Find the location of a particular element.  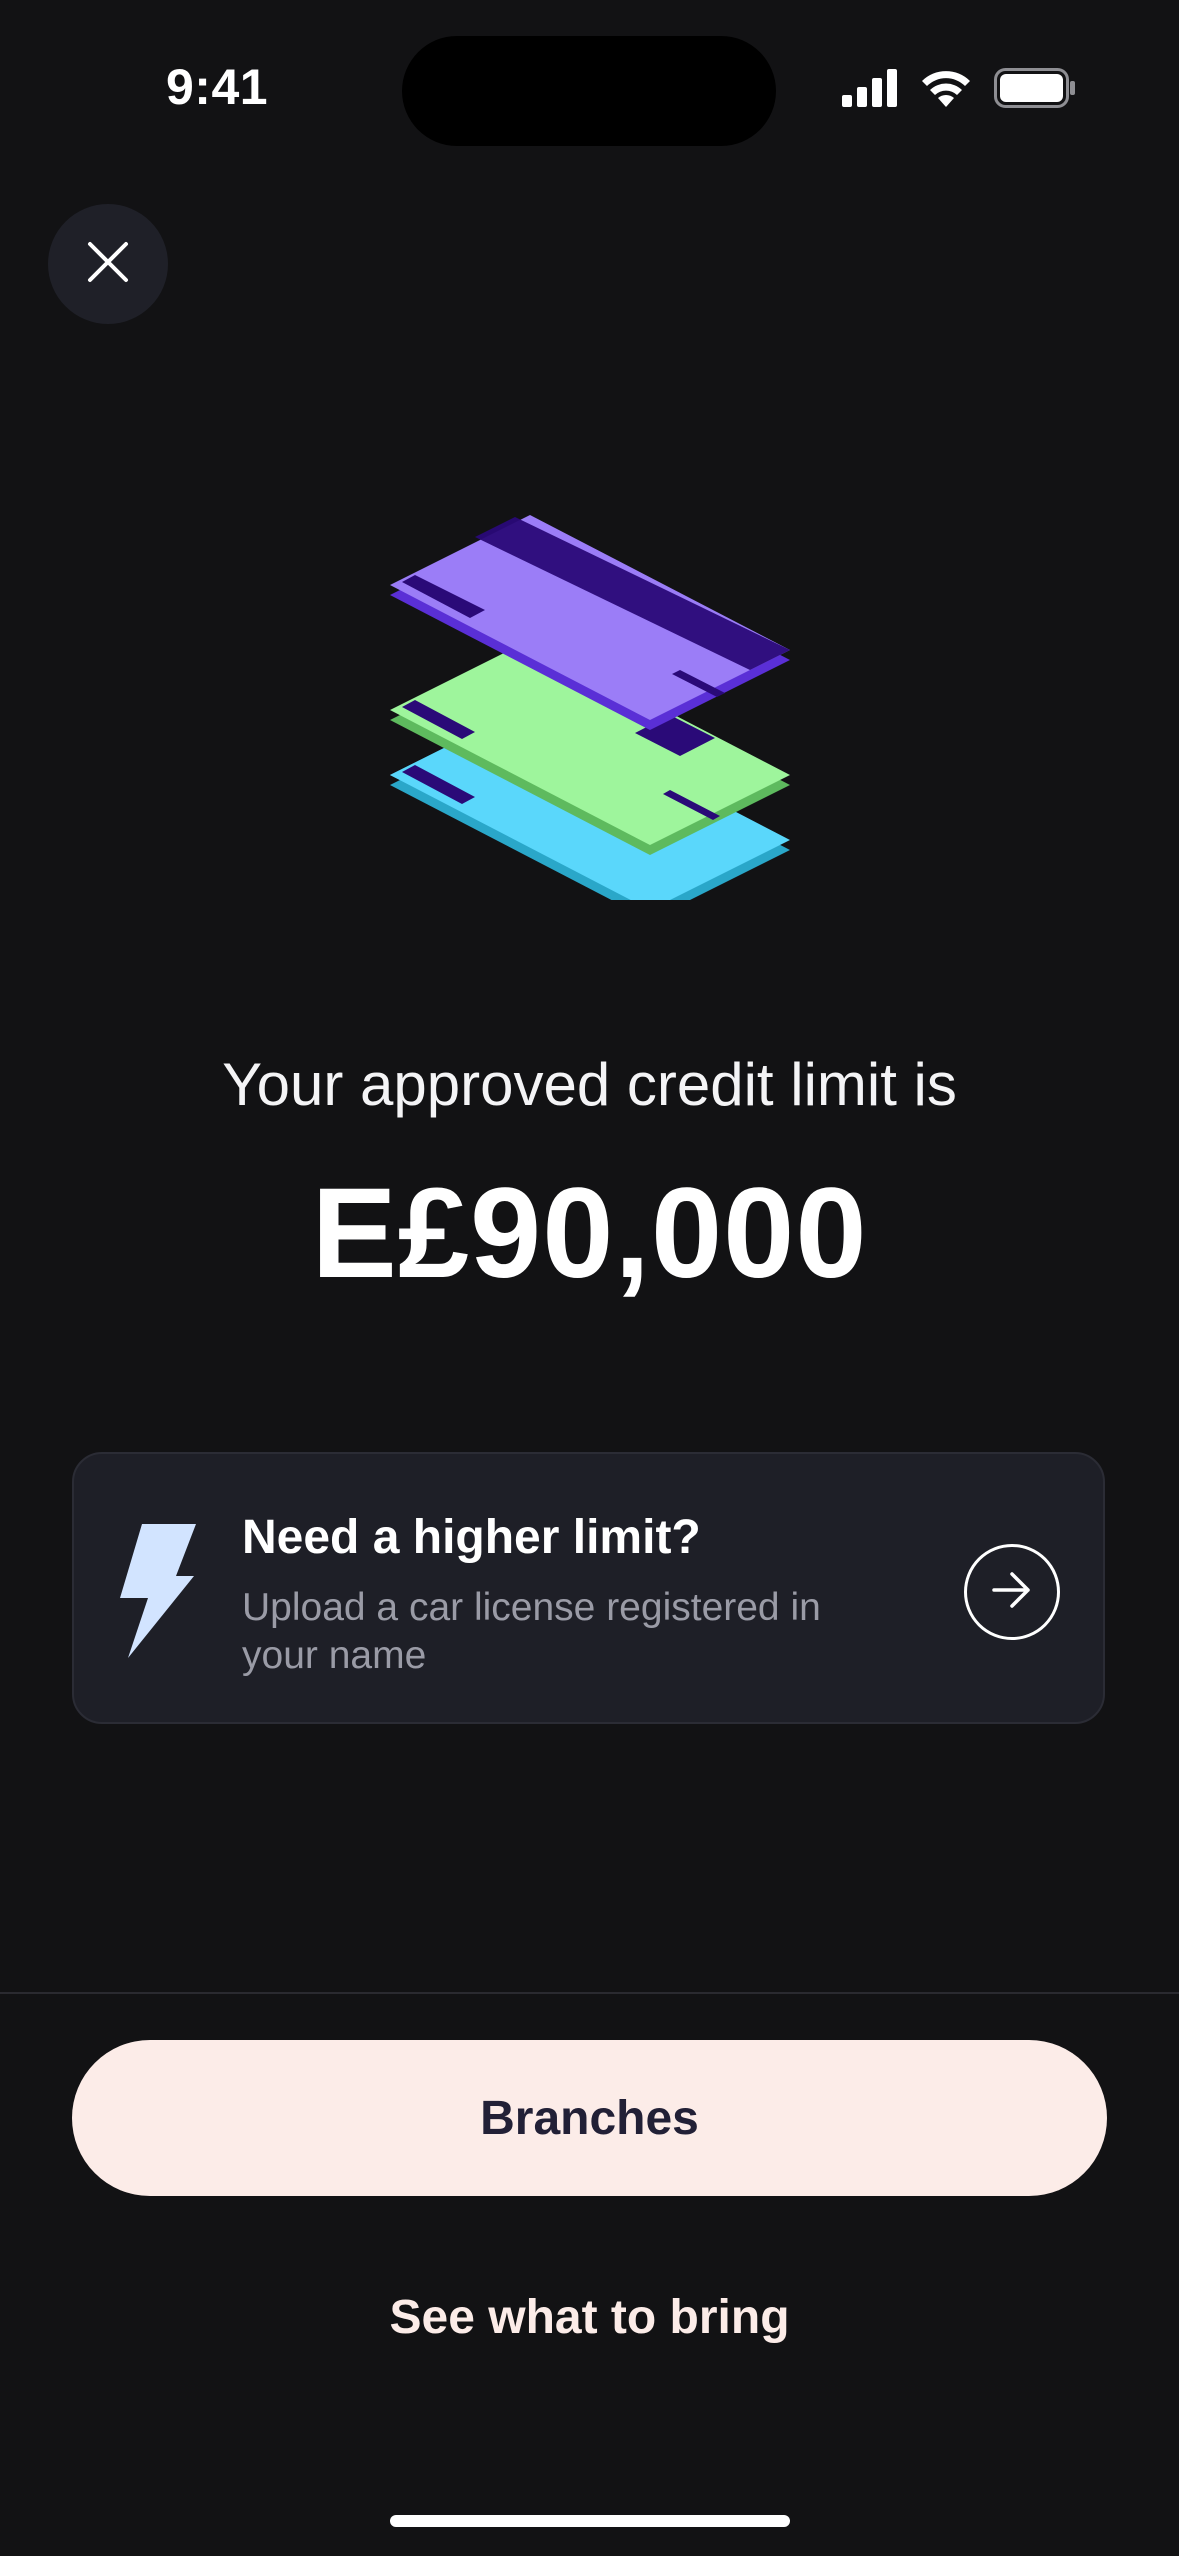

promo-arrow-button is located at coordinates (1012, 1592).